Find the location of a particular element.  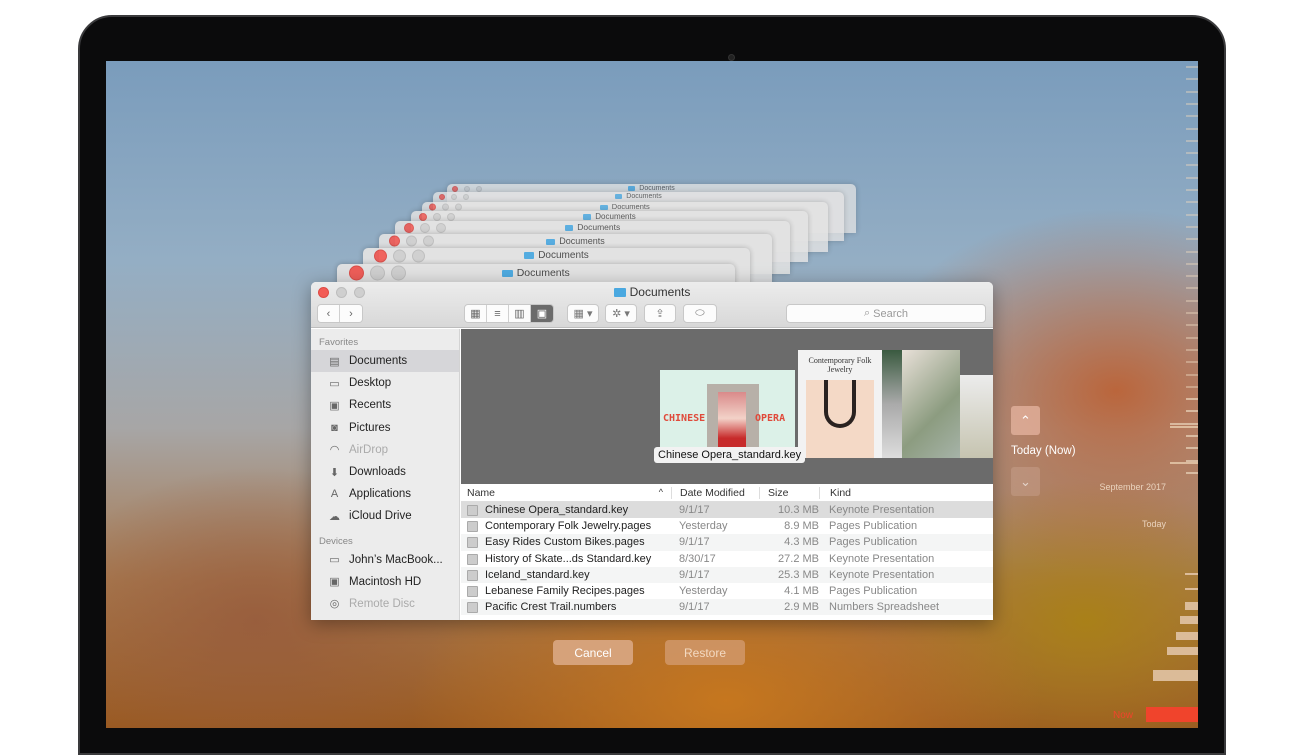

sidebar-item-downloads: ⬇ Downloads is located at coordinates (385, 472).